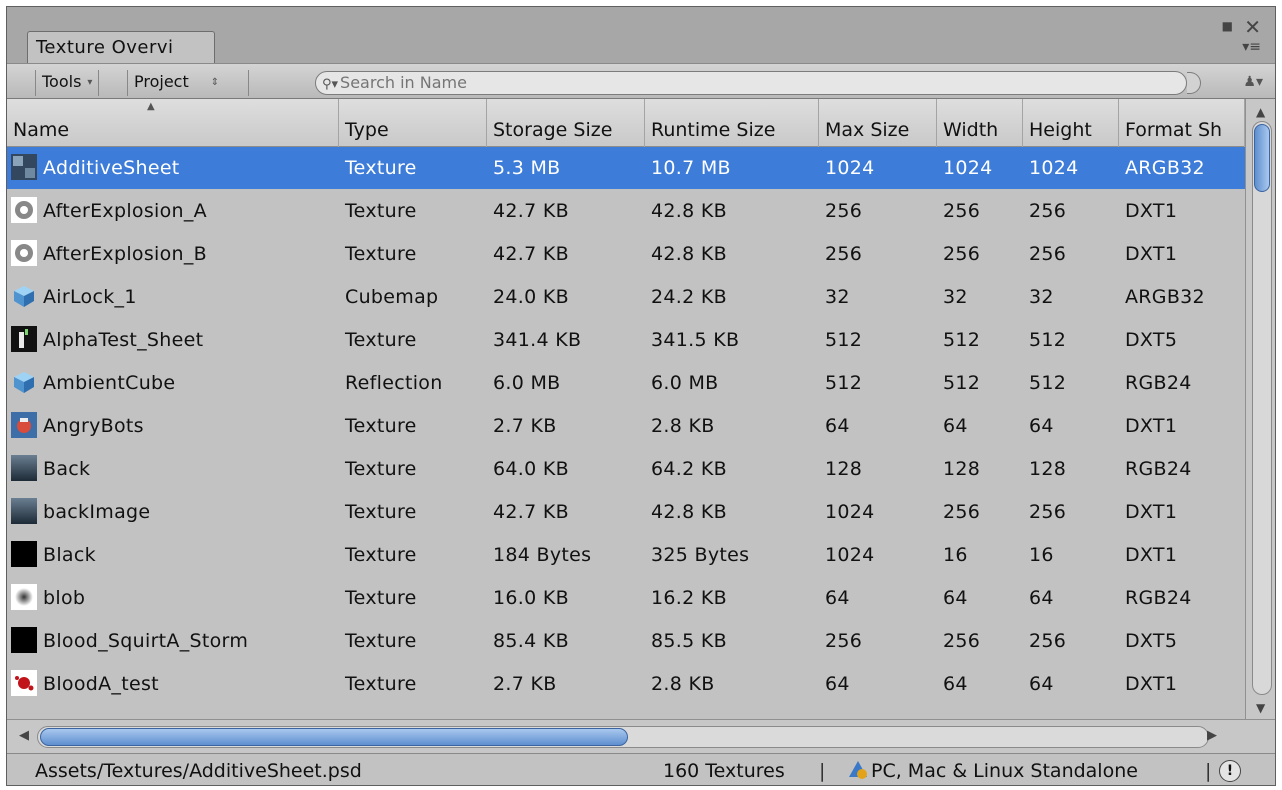 The image size is (1282, 790). Describe the element at coordinates (525, 684) in the screenshot. I see `cell-storage-size: 2.7 KB` at that location.